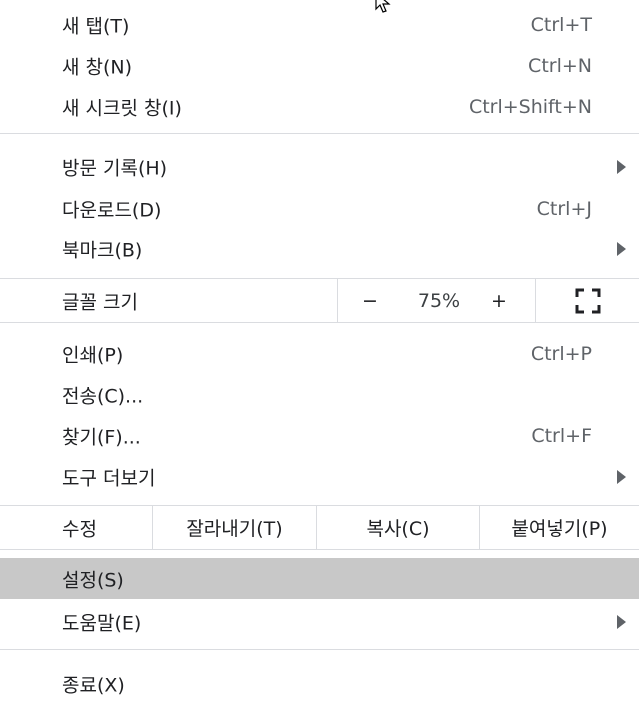 This screenshot has height=704, width=639. Describe the element at coordinates (102, 623) in the screenshot. I see `help-label: 도움말(E)` at that location.